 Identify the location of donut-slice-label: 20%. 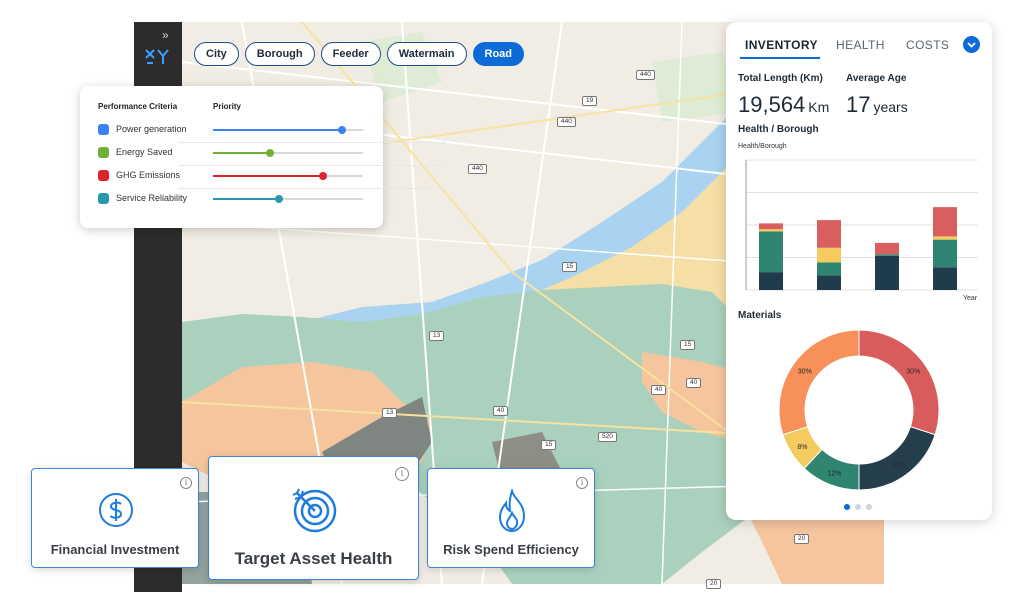
(898, 465).